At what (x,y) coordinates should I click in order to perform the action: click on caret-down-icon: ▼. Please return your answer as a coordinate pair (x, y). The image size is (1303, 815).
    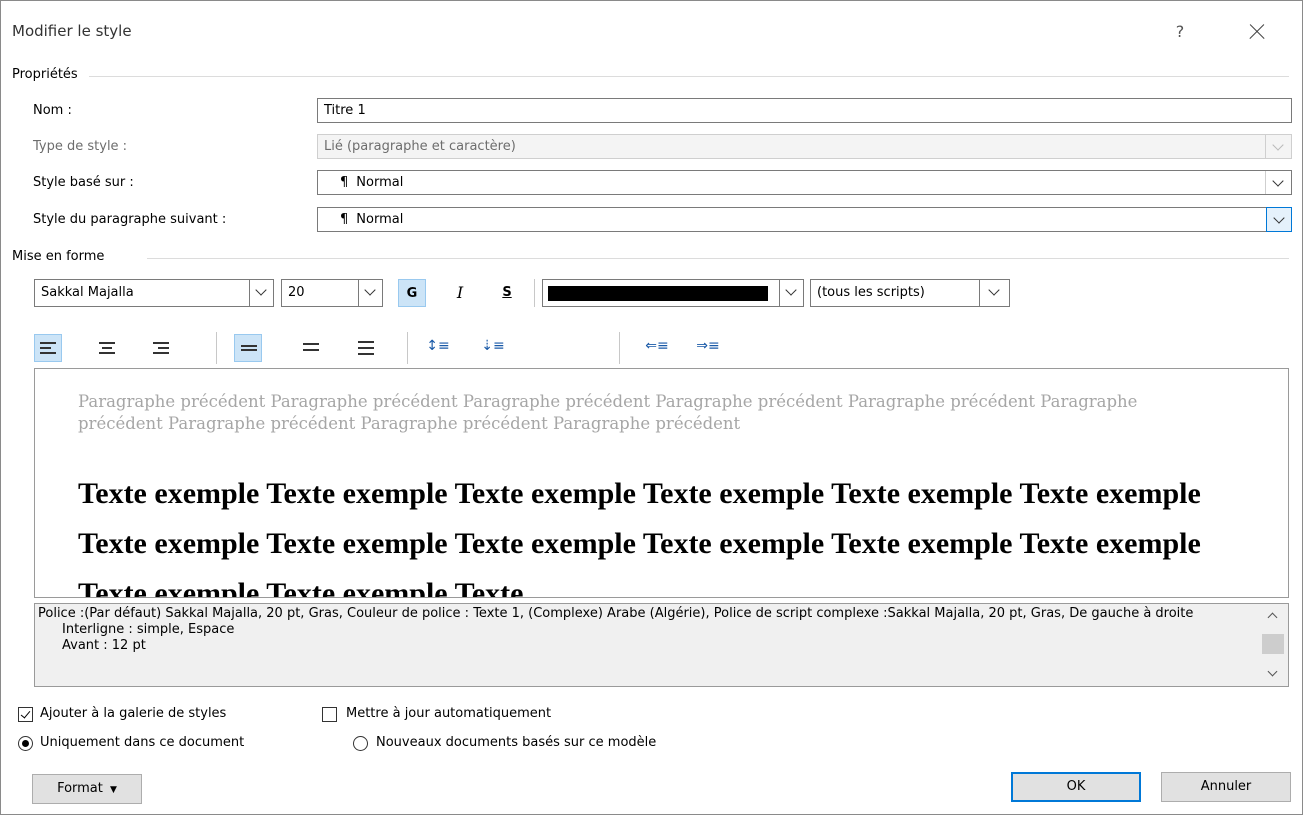
    Looking at the image, I should click on (113, 790).